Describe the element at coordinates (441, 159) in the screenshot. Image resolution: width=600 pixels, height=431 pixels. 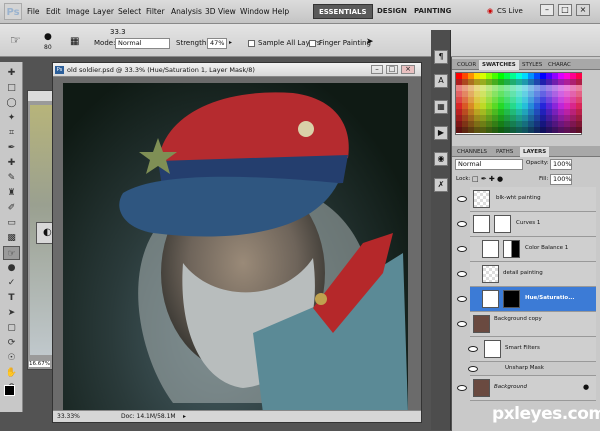
I see `masks-panel-icon: ◉` at that location.